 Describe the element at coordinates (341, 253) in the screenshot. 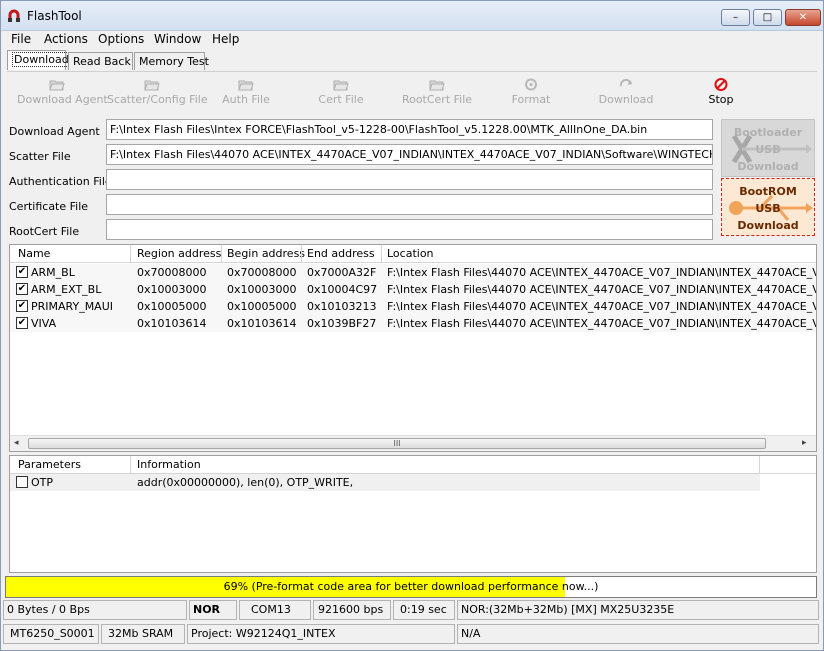

I see `column-header-end-address: End address` at that location.